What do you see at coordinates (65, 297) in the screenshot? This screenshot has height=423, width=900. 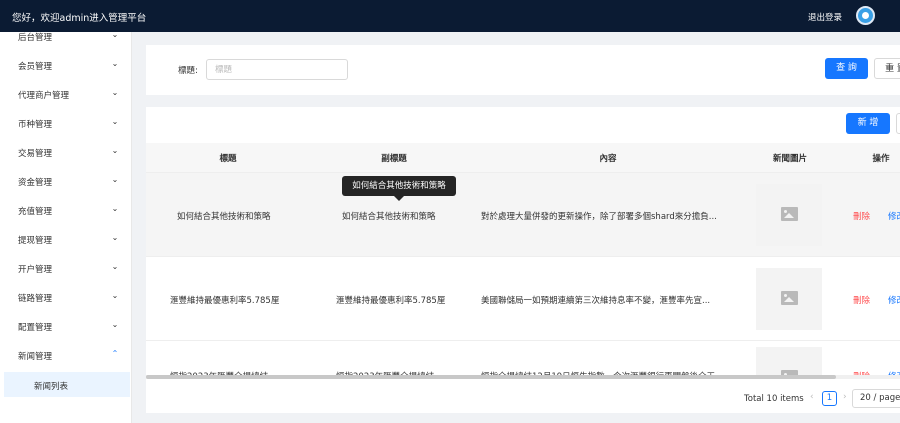 I see `sidebar-item-links: 链路管理 ⌄` at bounding box center [65, 297].